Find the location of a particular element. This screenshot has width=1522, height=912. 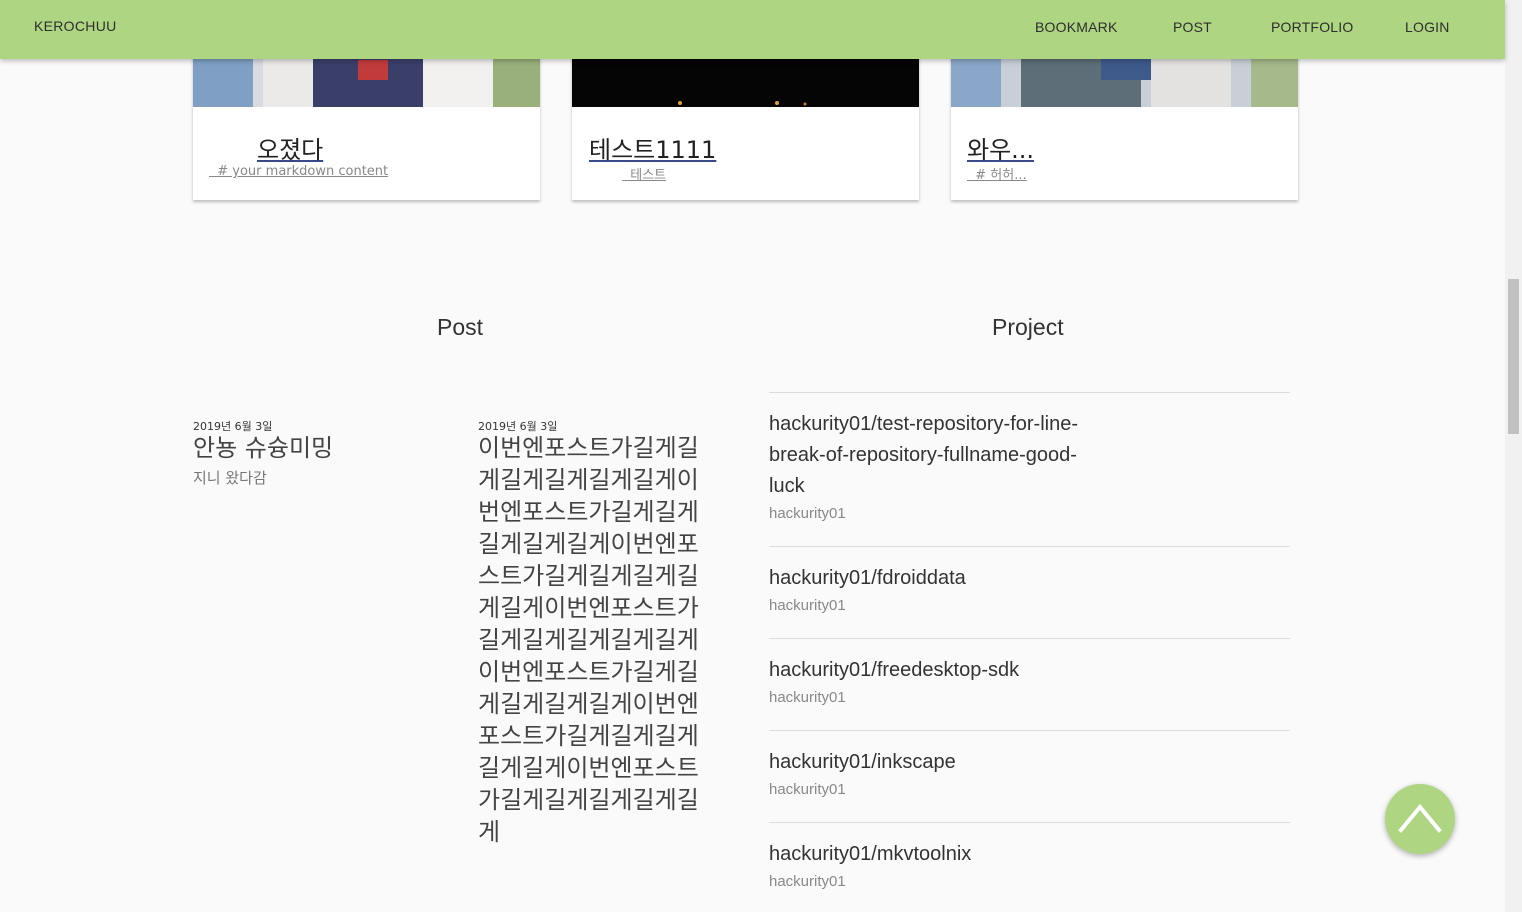

nav-bookmark: BOOKMARK is located at coordinates (1076, 27).